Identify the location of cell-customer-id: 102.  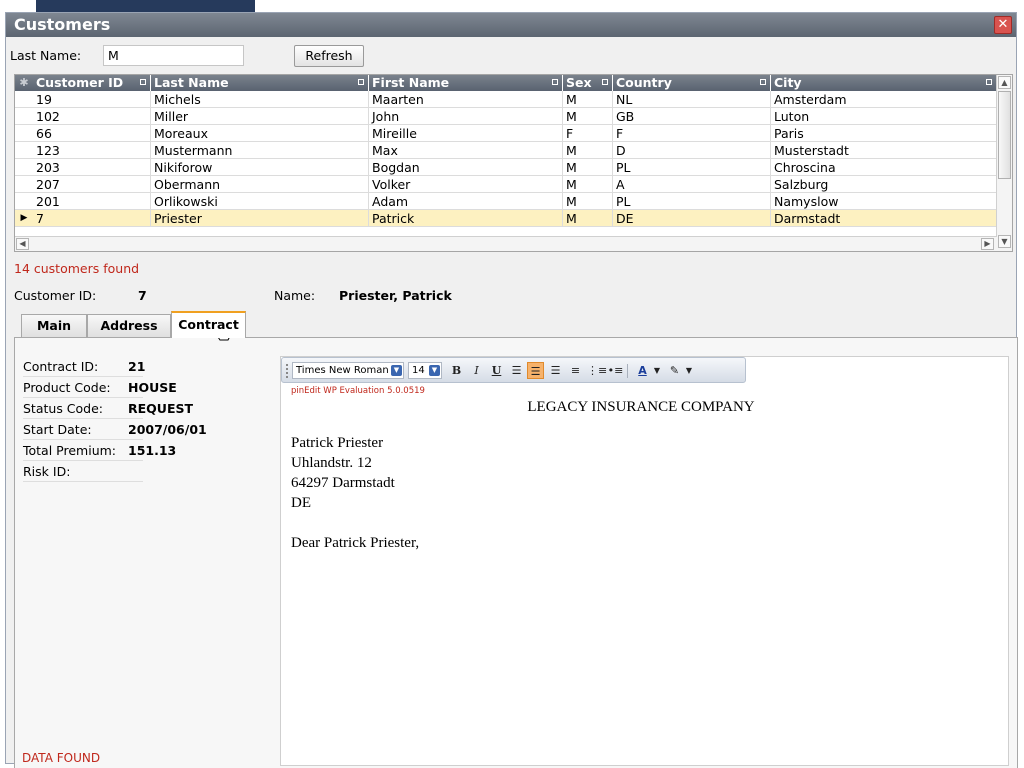
(92, 116).